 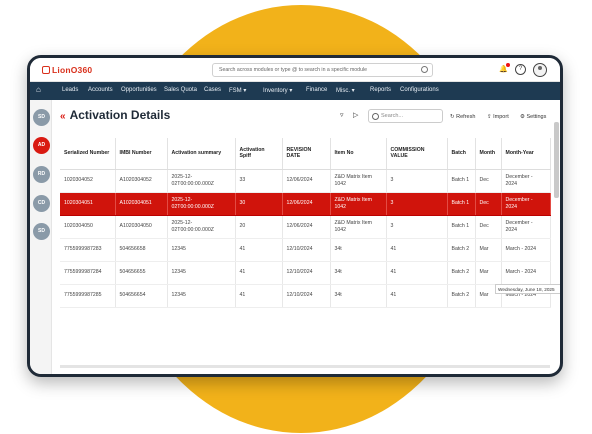 I want to click on vertical-scrollbar, so click(x=556, y=160).